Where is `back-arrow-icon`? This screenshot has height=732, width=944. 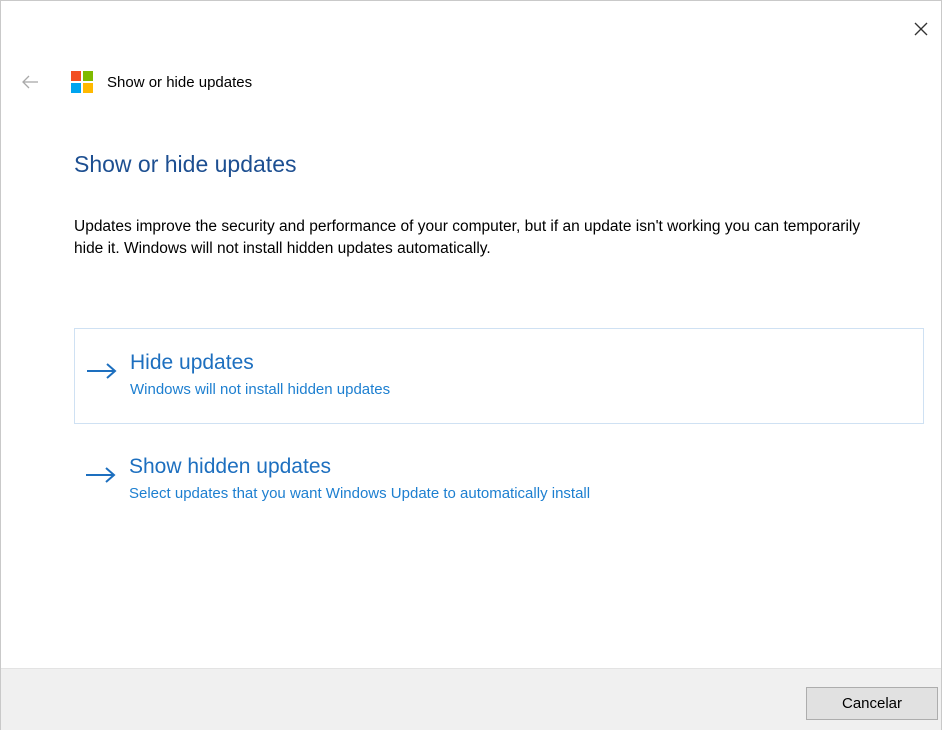
back-arrow-icon is located at coordinates (30, 82).